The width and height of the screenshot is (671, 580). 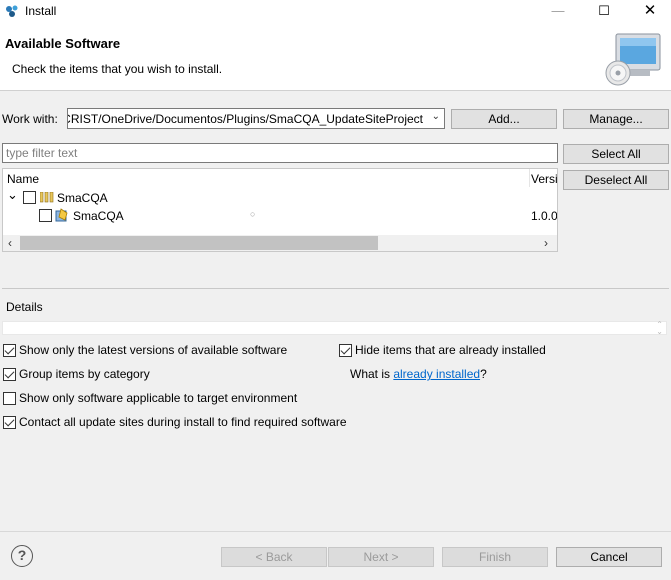 What do you see at coordinates (381, 557) in the screenshot?
I see `next-button: Next >` at bounding box center [381, 557].